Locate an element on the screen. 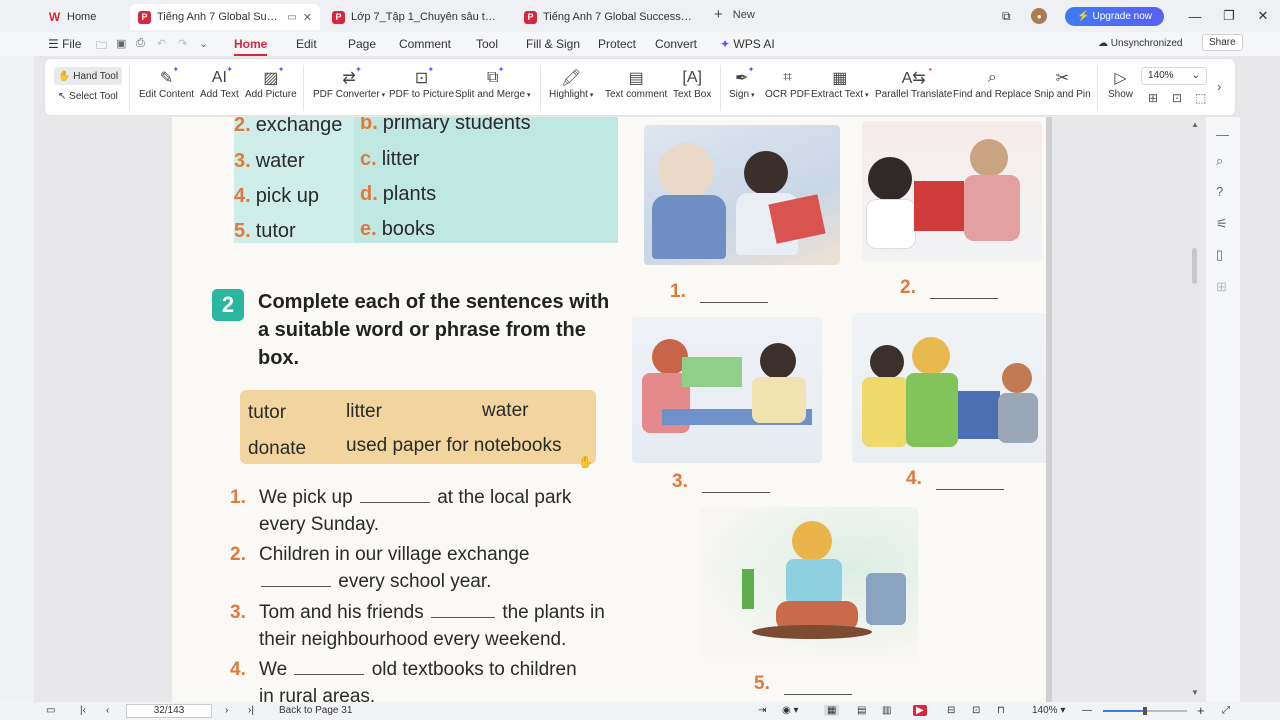  wps-logo-icon: W is located at coordinates (54, 17).